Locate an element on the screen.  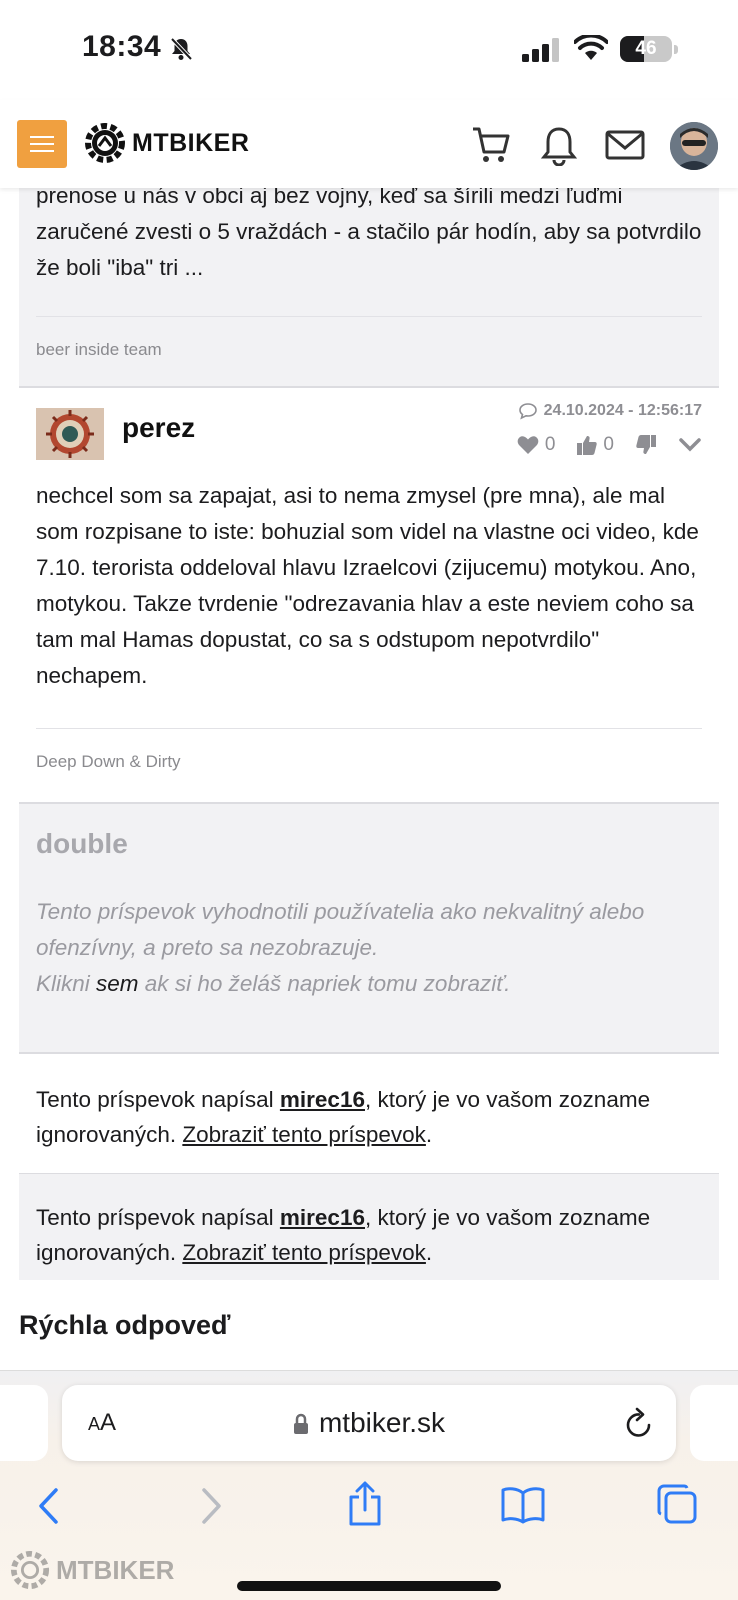
post-reactions: 0 0 is located at coordinates (598, 445).